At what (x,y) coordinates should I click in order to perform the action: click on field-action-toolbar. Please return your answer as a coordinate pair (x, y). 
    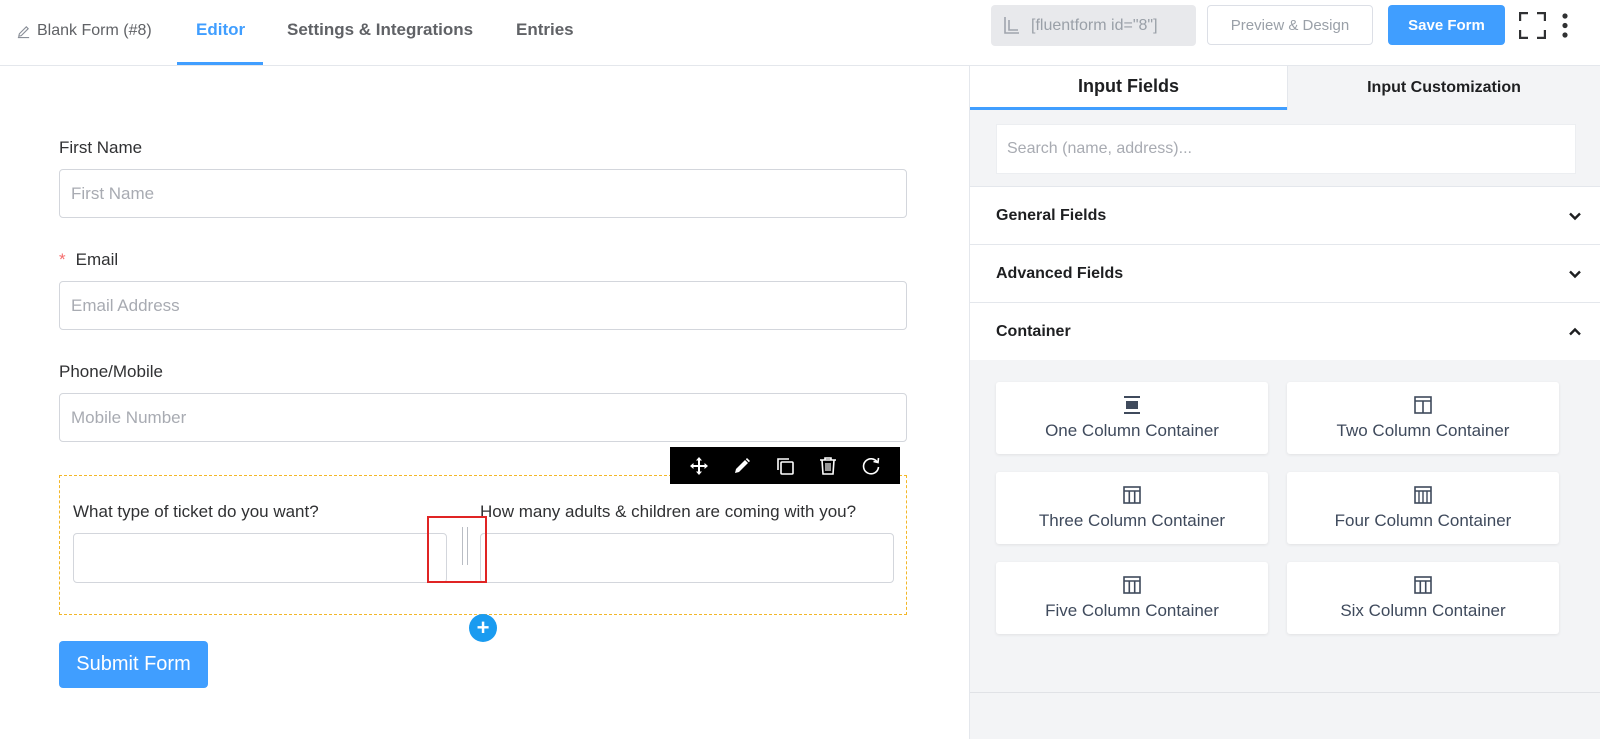
    Looking at the image, I should click on (785, 465).